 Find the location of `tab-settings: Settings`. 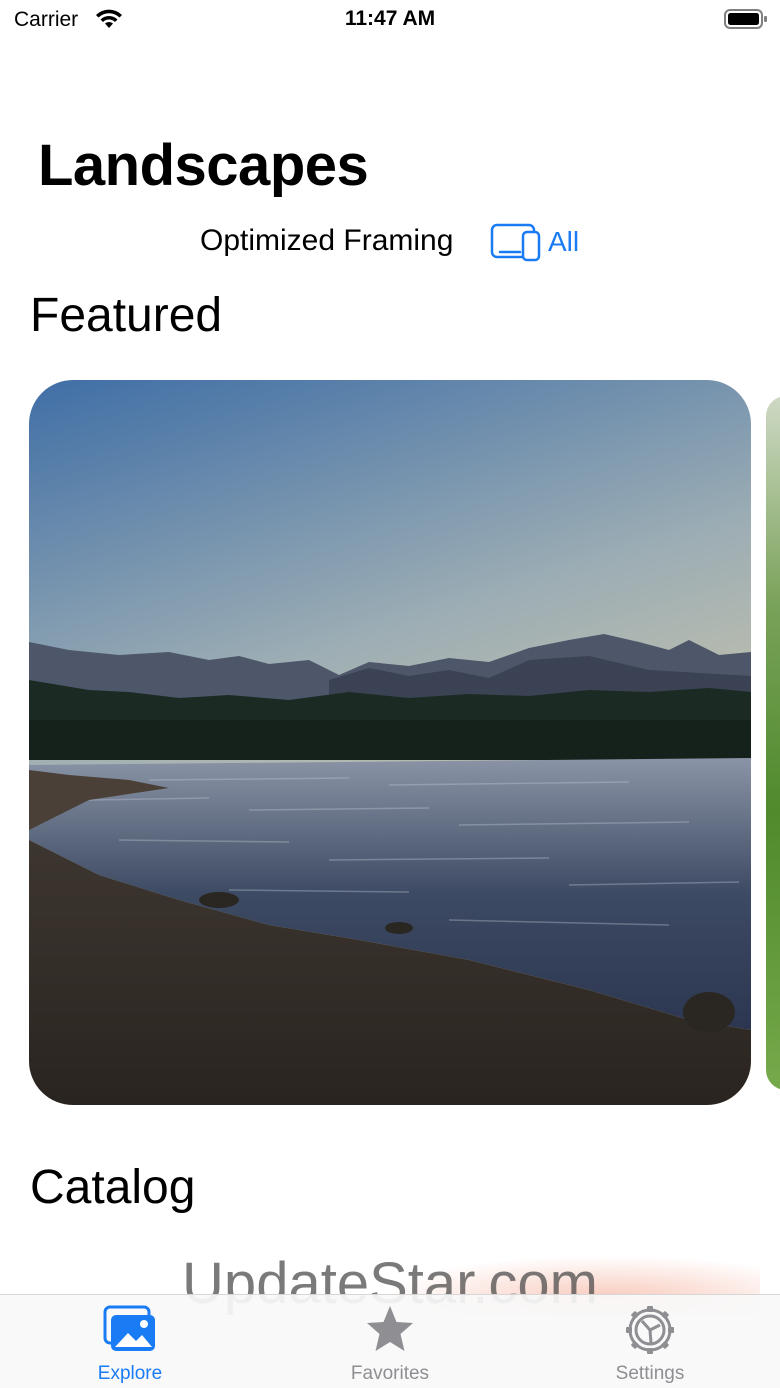

tab-settings: Settings is located at coordinates (650, 1341).